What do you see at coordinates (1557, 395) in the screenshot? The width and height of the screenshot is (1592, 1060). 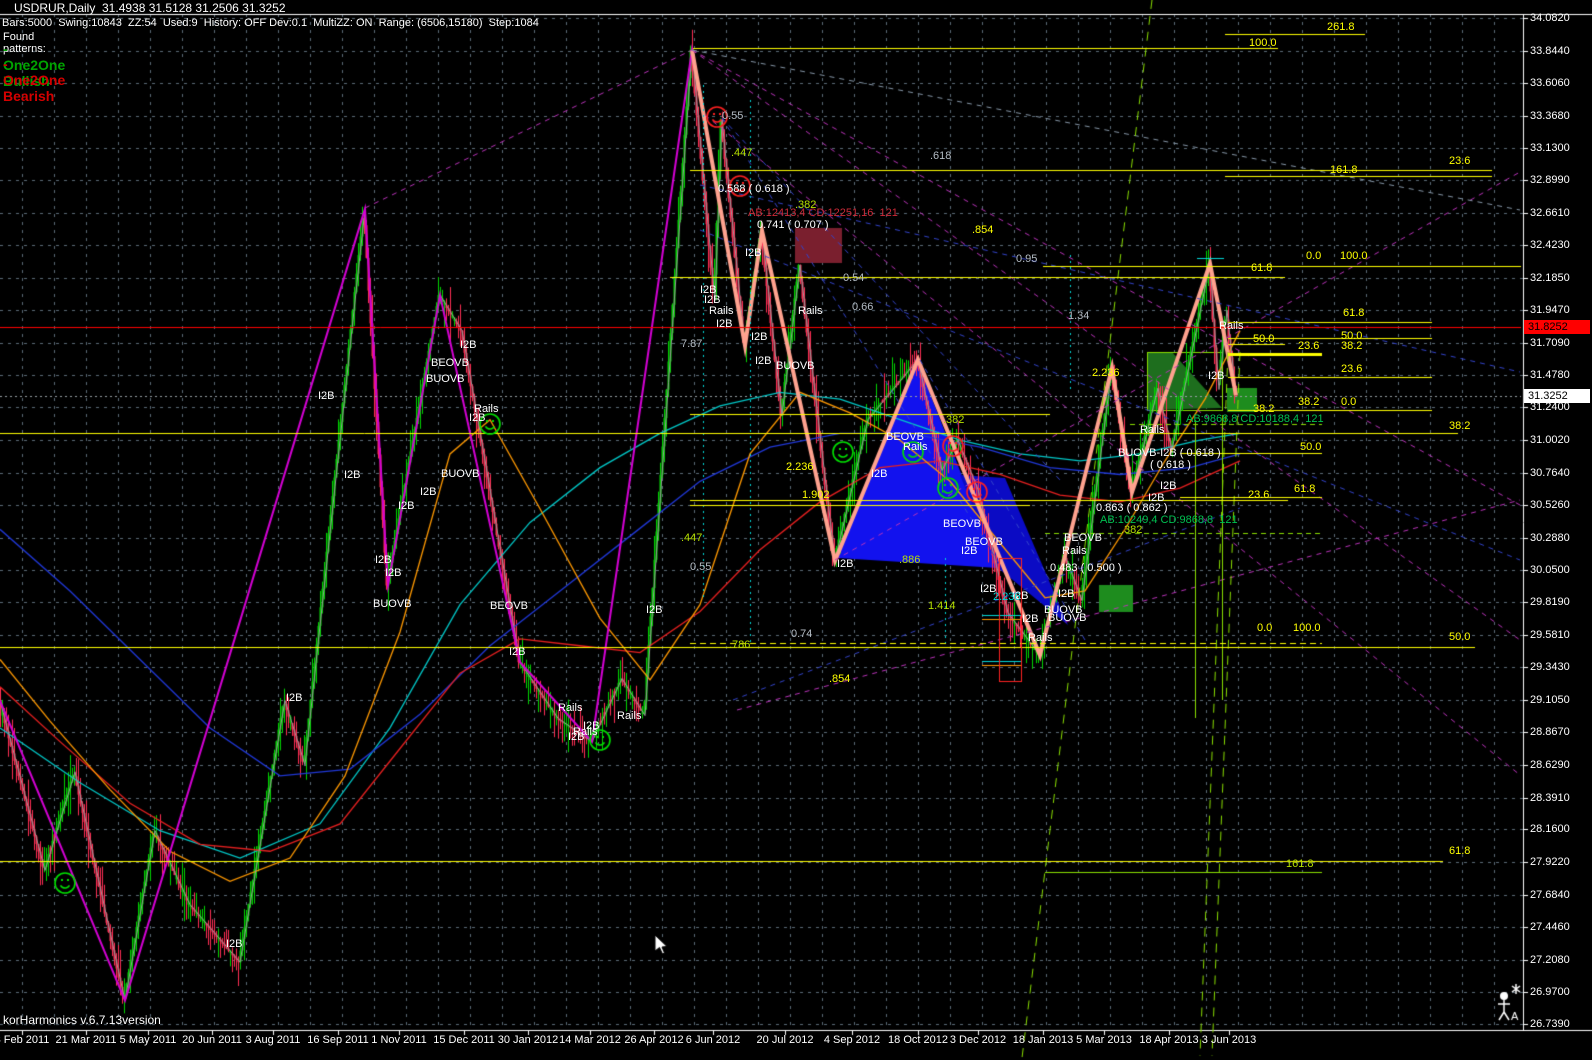 I see `current-price-tag: 31.3252` at bounding box center [1557, 395].